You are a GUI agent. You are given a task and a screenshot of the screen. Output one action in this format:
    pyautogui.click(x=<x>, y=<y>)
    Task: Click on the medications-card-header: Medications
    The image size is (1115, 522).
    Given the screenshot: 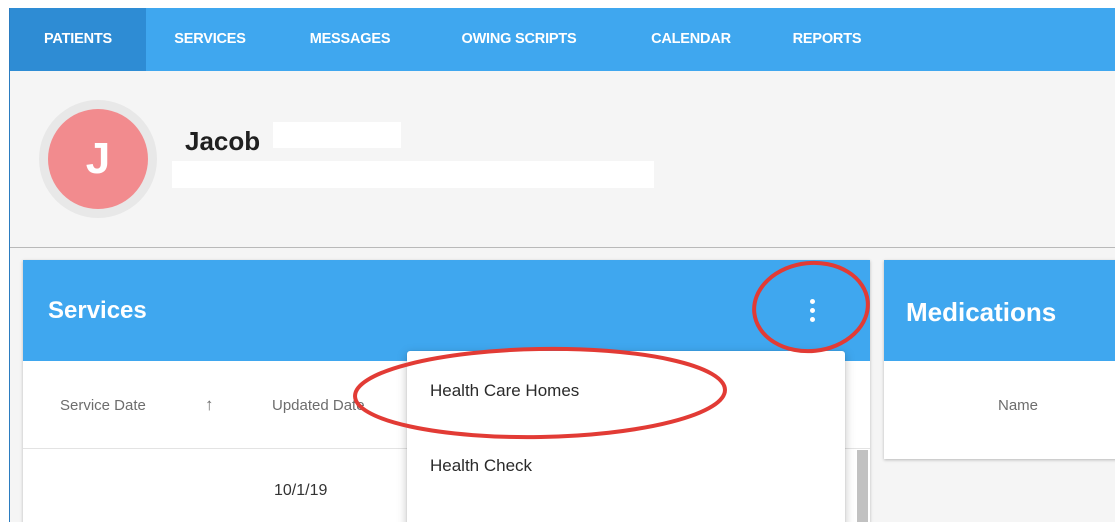 What is the action you would take?
    pyautogui.click(x=999, y=310)
    